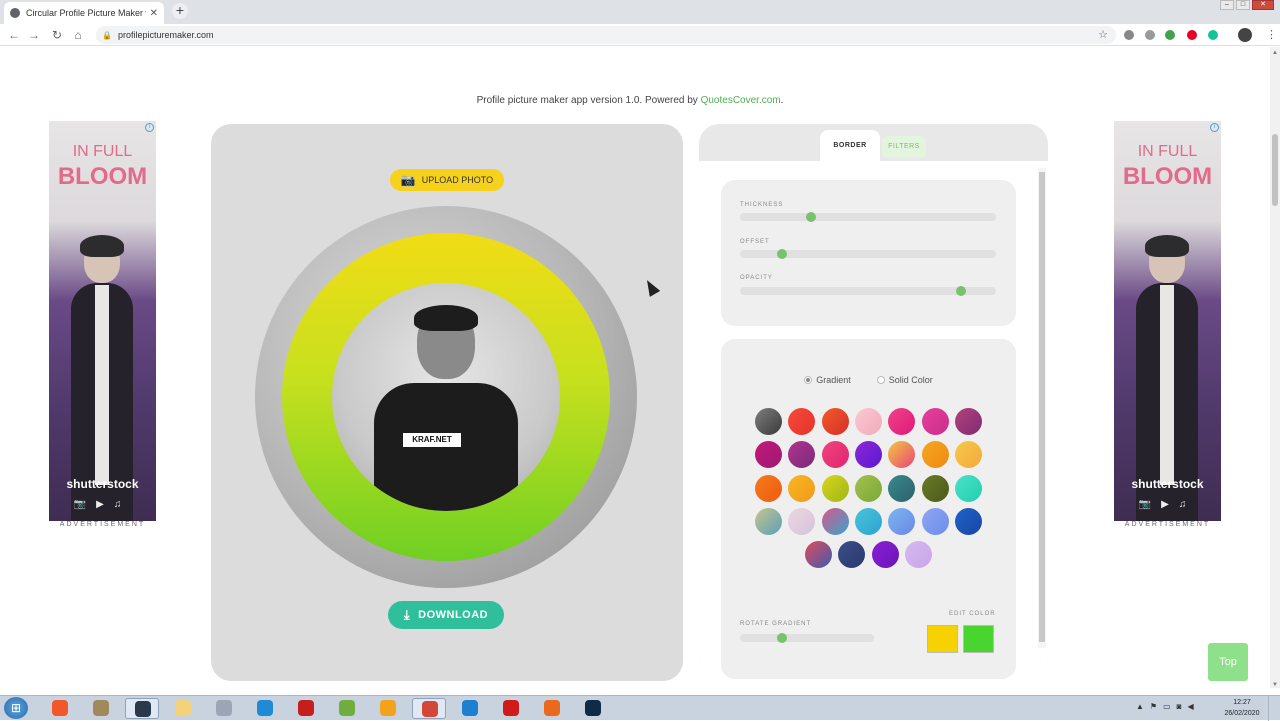 This screenshot has height=721, width=1280. Describe the element at coordinates (741, 100) in the screenshot. I see `quotescover-link: QuotesCover.com` at that location.